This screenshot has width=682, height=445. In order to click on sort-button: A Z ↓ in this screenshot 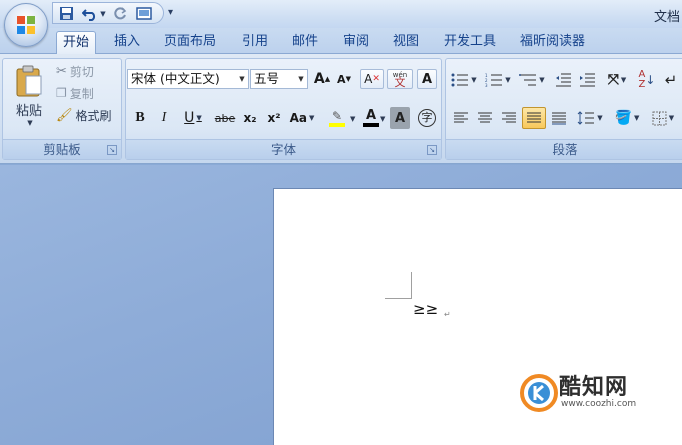, I will do `click(647, 80)`.